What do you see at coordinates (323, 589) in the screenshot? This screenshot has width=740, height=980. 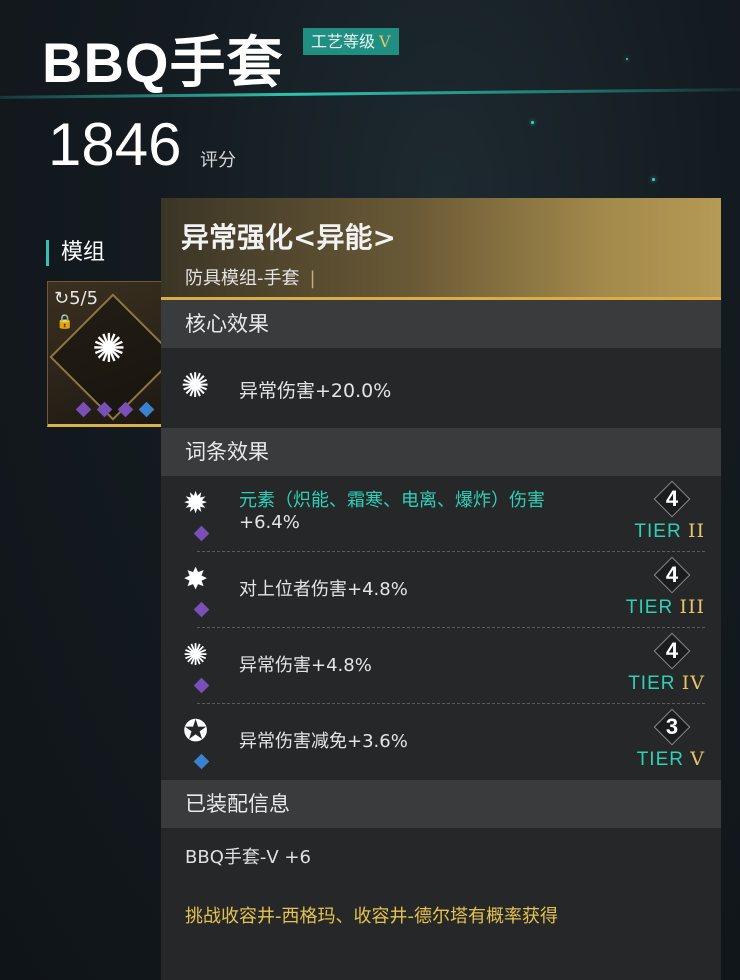 I see `affix-text: 对上位者伤害+4.8%` at bounding box center [323, 589].